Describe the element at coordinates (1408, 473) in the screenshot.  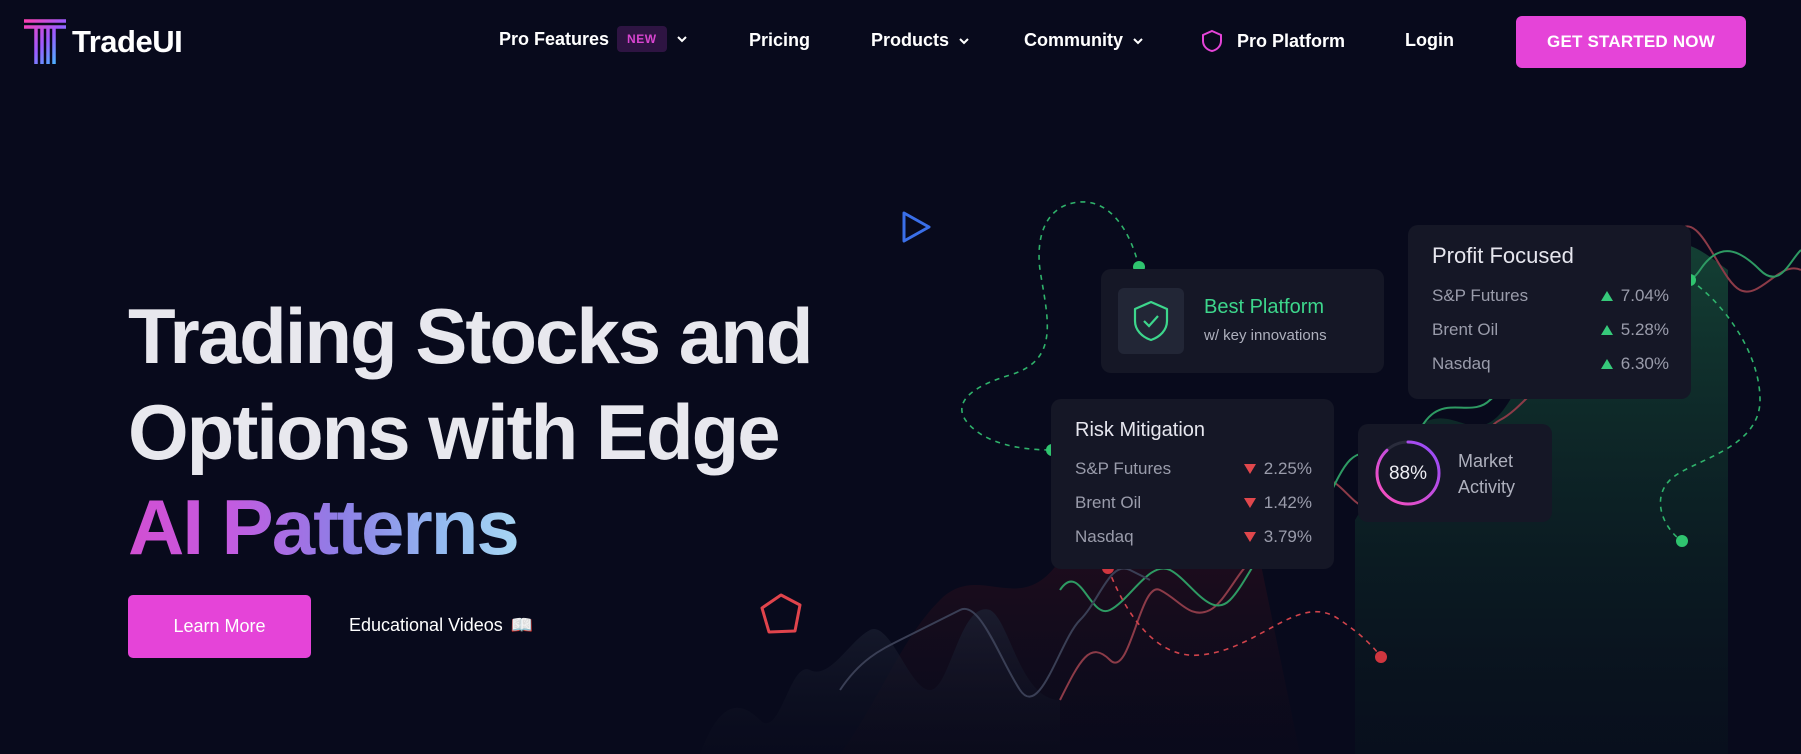
I see `market-activity-percent: 88%` at that location.